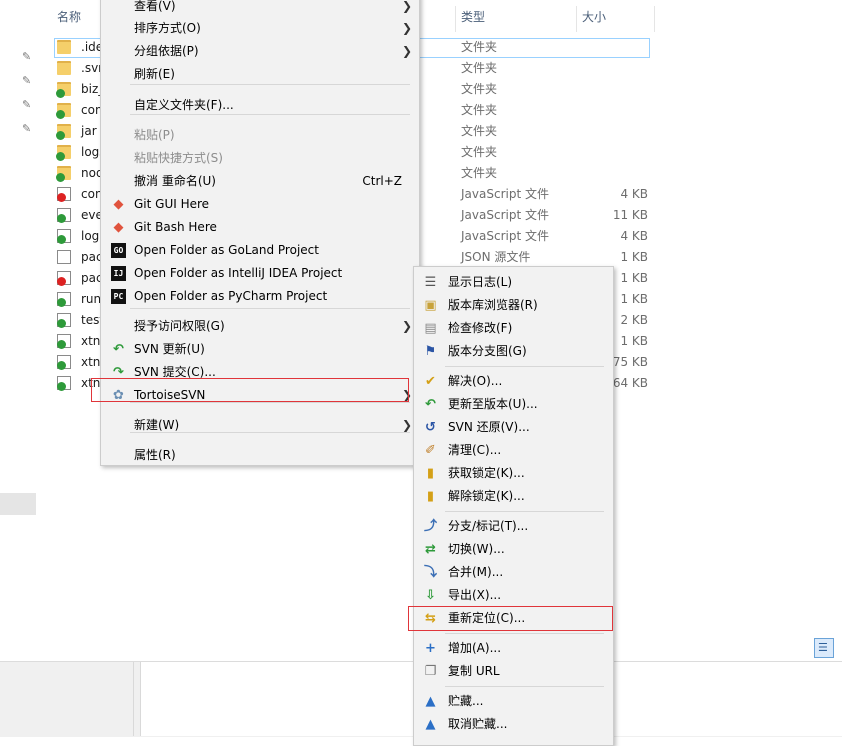 This screenshot has height=746, width=842. What do you see at coordinates (513, 305) in the screenshot?
I see `menu-item-repo-browser: ▣ 版本库浏览器(R)` at bounding box center [513, 305].